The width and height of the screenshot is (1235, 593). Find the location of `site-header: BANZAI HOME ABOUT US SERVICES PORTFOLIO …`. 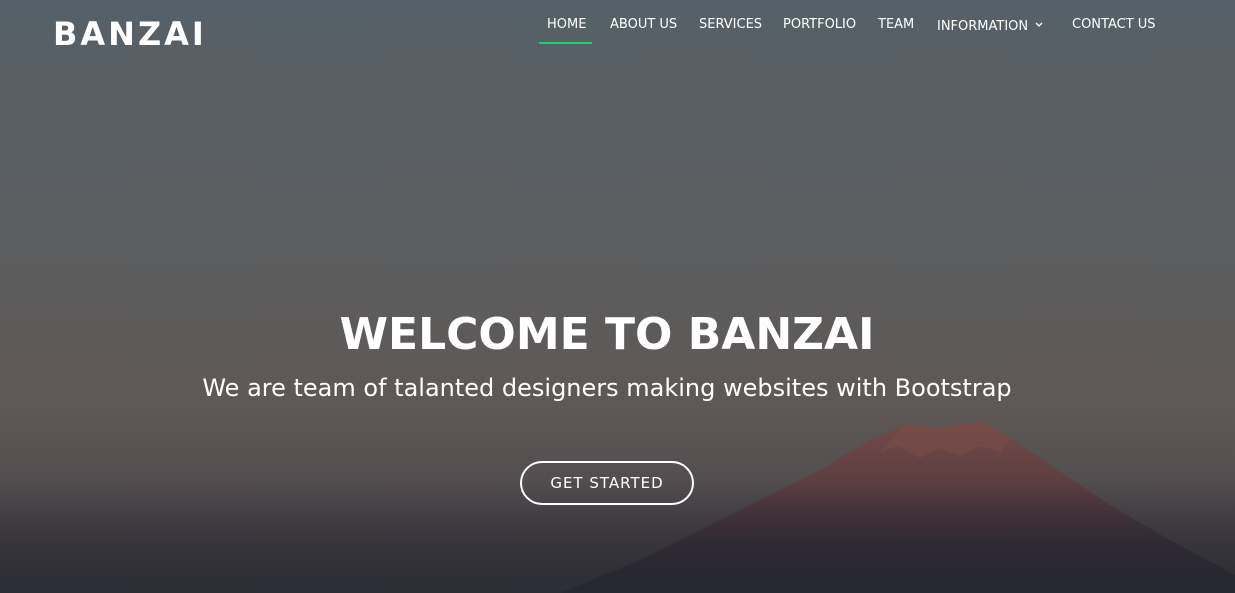

site-header: BANZAI HOME ABOUT US SERVICES PORTFOLIO … is located at coordinates (617, 35).